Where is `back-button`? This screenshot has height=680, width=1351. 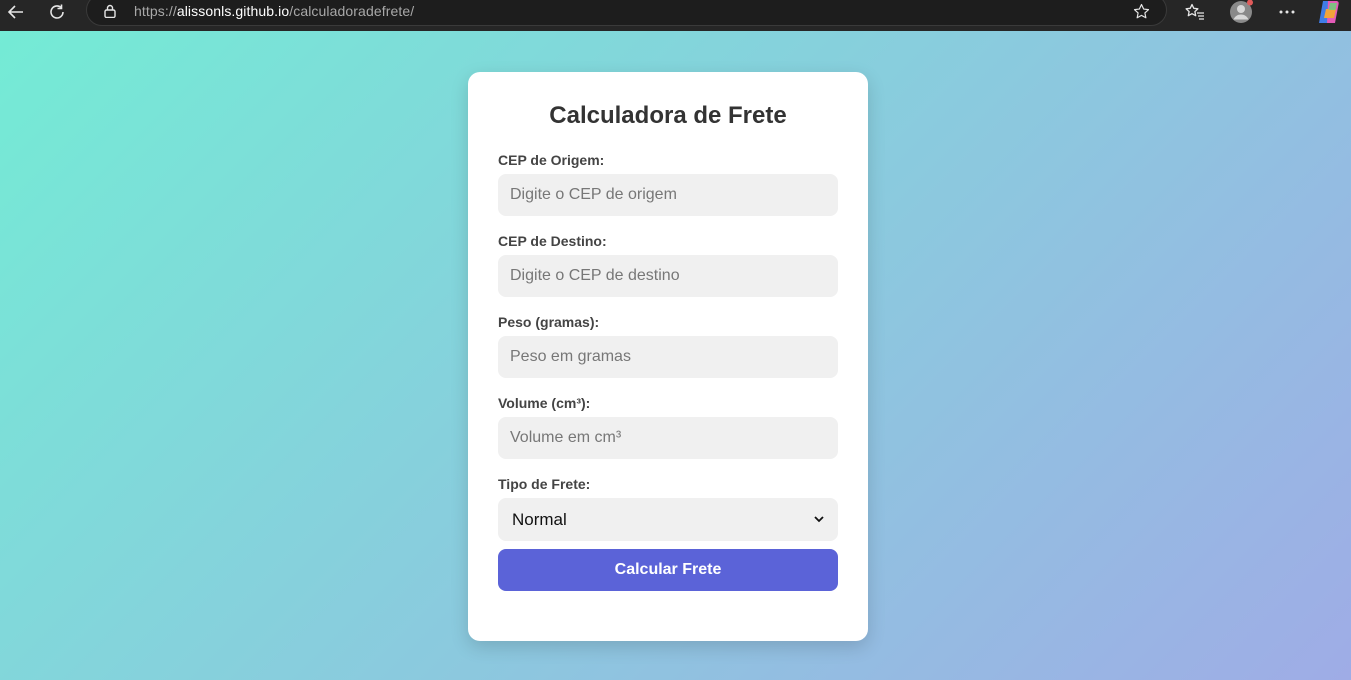
back-button is located at coordinates (16, 12).